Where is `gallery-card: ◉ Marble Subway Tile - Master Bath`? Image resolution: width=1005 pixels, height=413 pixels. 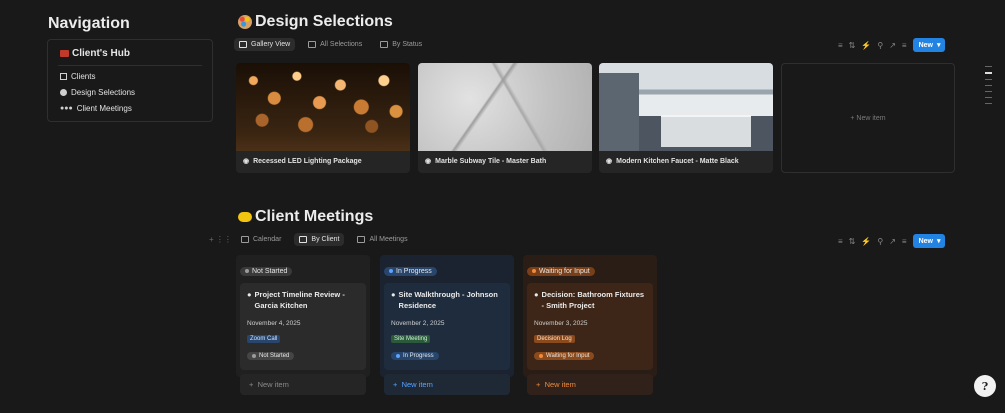
gallery-card: ◉ Marble Subway Tile - Master Bath is located at coordinates (505, 118).